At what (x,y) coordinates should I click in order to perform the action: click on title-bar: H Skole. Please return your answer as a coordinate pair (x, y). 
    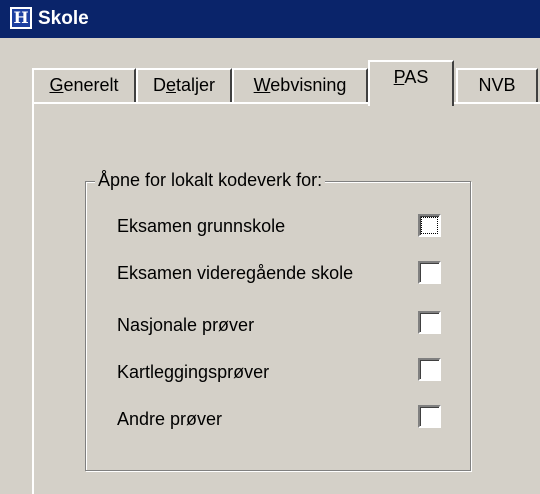
    Looking at the image, I should click on (270, 19).